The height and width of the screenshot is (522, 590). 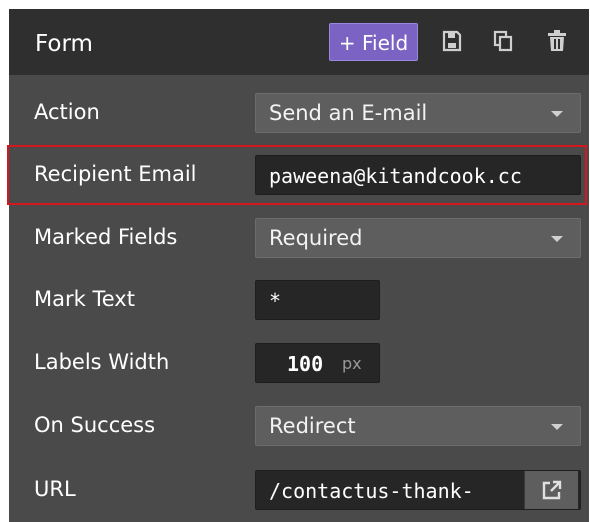 I want to click on labels-width-input: 100 px, so click(x=317, y=363).